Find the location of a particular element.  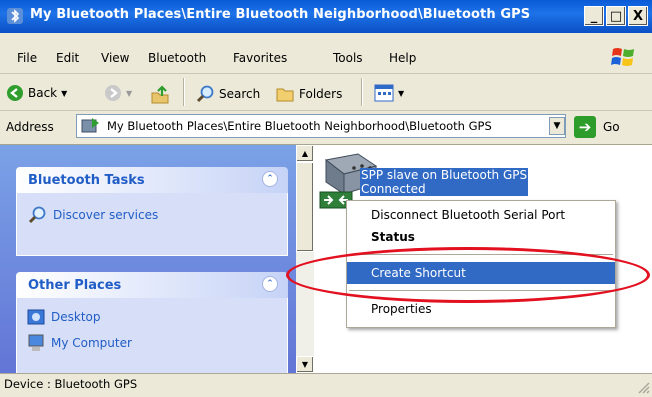

bluetooth-tasks-body: Discover services is located at coordinates (152, 224).